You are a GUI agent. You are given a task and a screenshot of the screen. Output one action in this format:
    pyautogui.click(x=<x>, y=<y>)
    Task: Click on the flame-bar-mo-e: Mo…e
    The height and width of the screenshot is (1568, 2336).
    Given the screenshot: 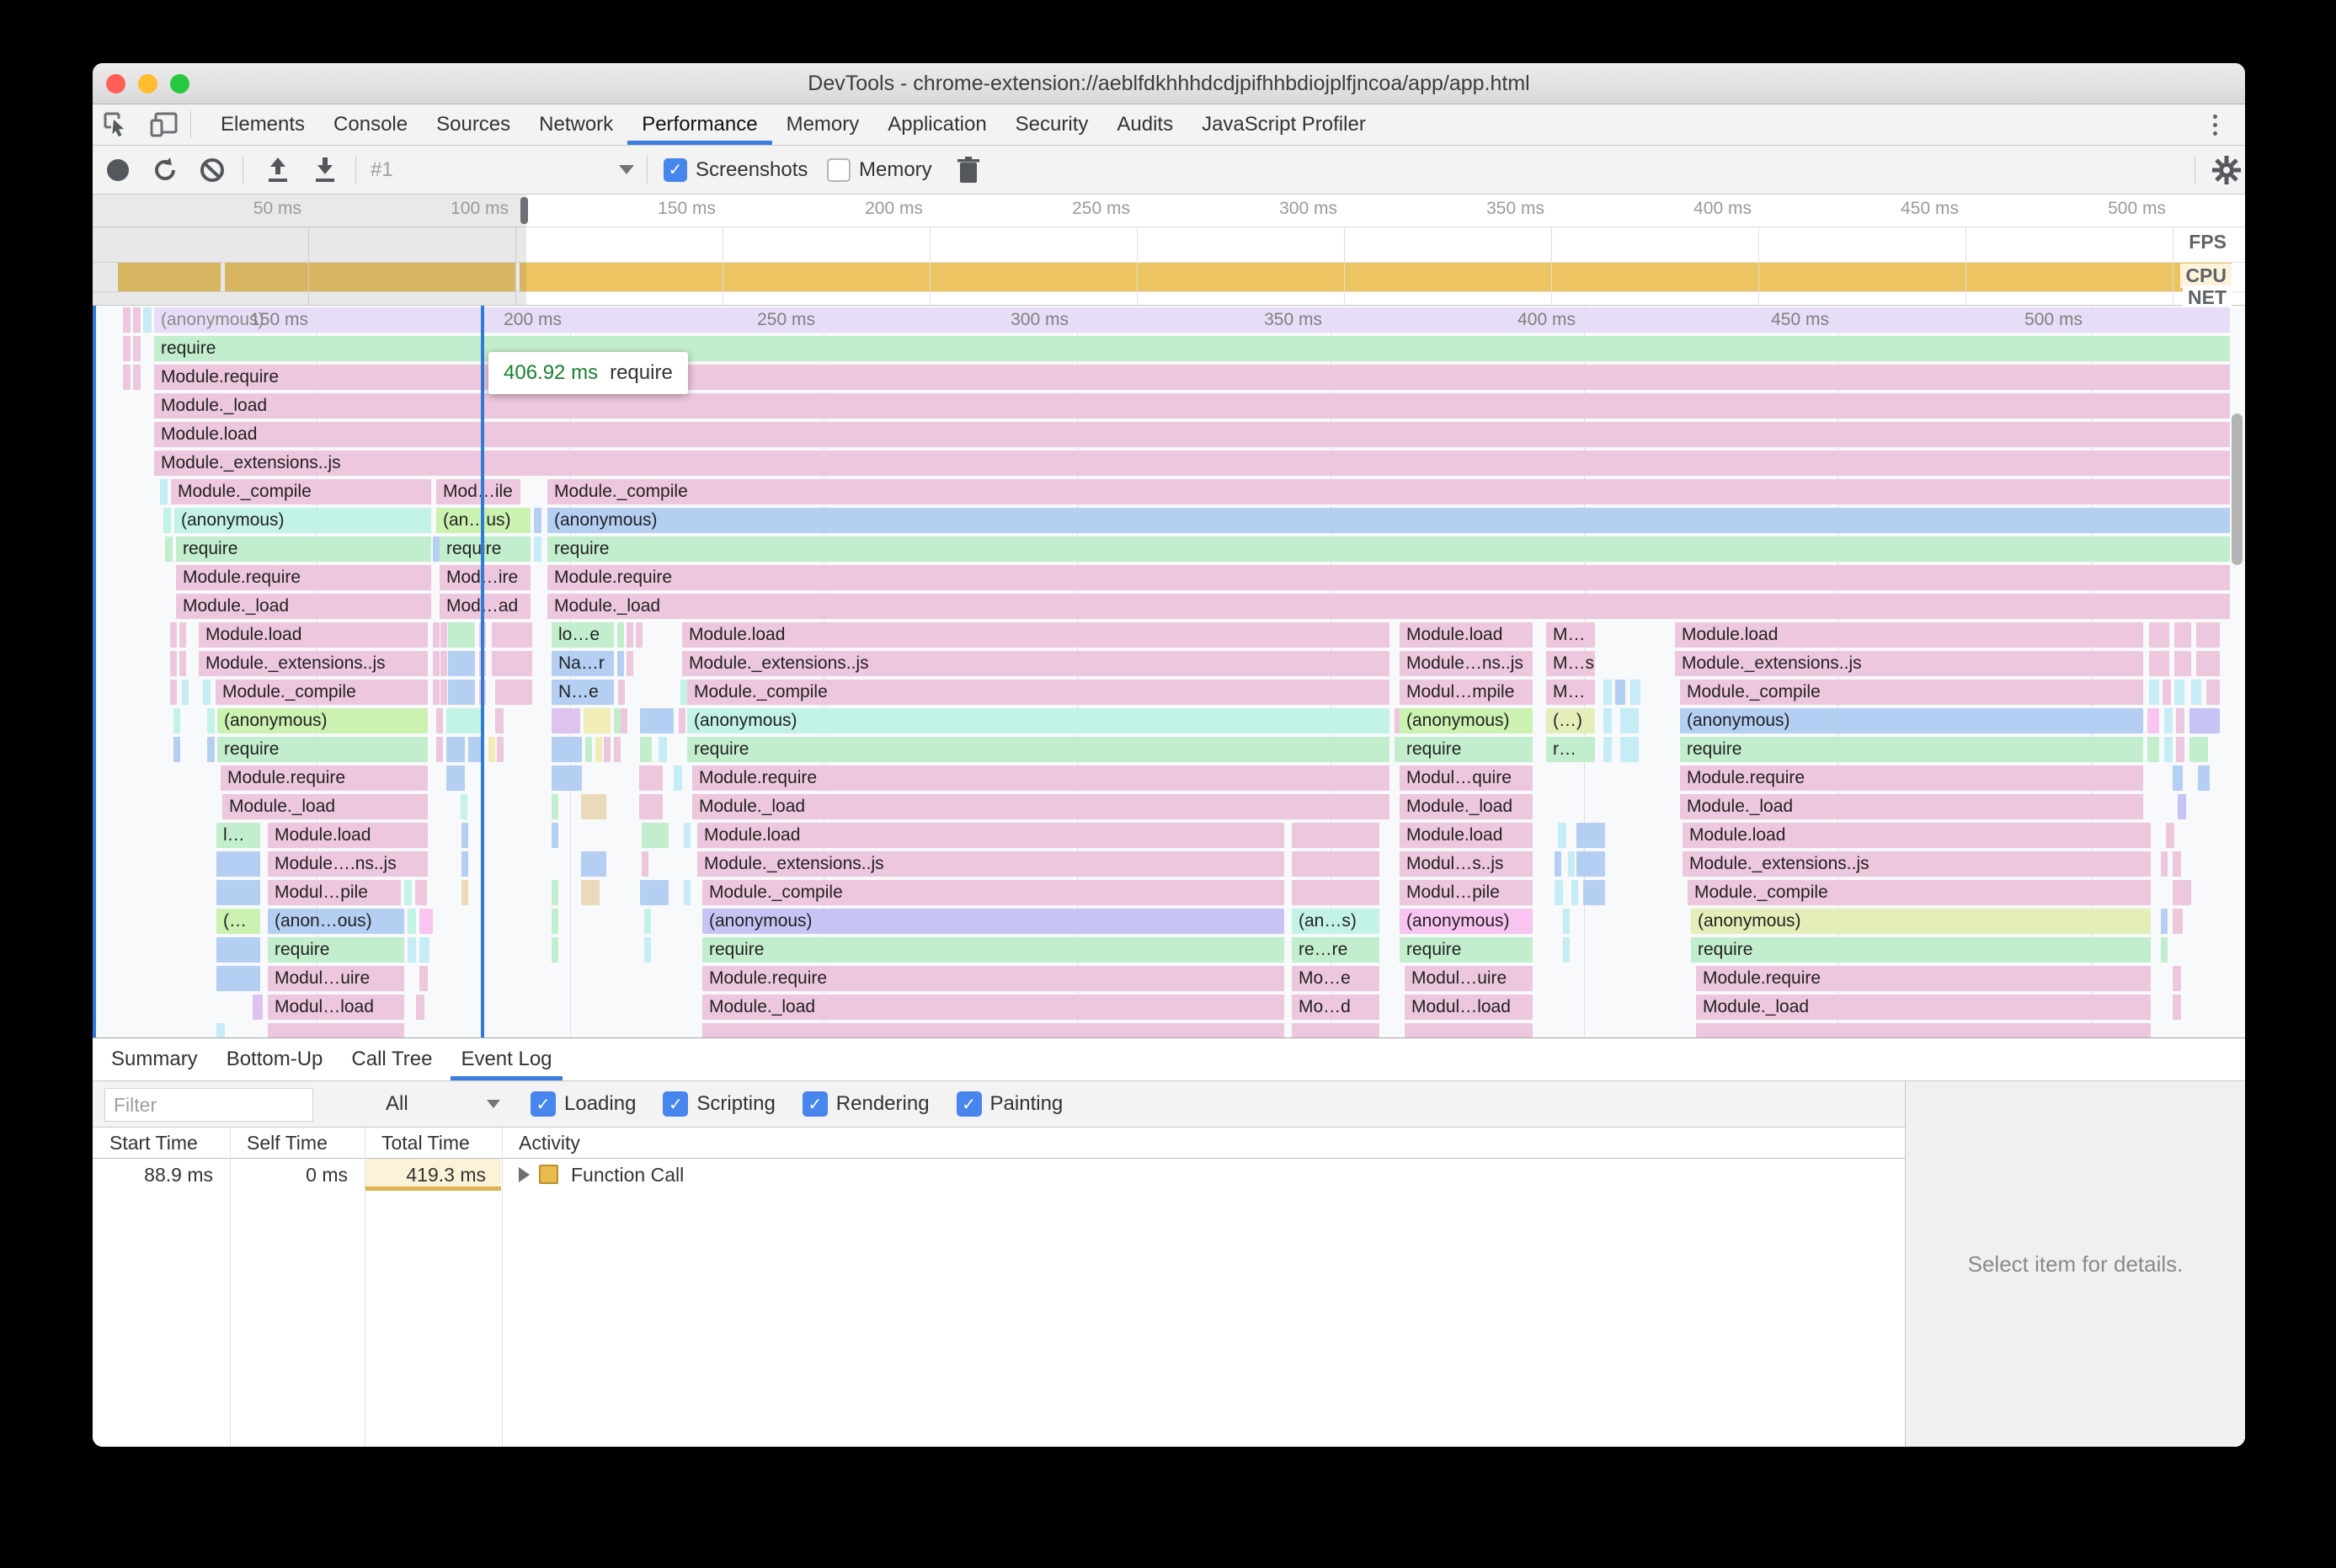 What is the action you would take?
    pyautogui.click(x=1335, y=978)
    